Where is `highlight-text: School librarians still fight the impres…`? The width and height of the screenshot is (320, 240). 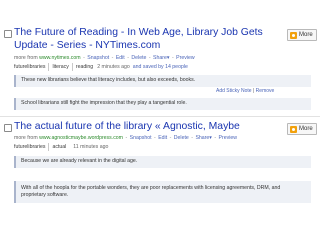
highlight-text: School librarians still fight the impres… is located at coordinates (104, 103).